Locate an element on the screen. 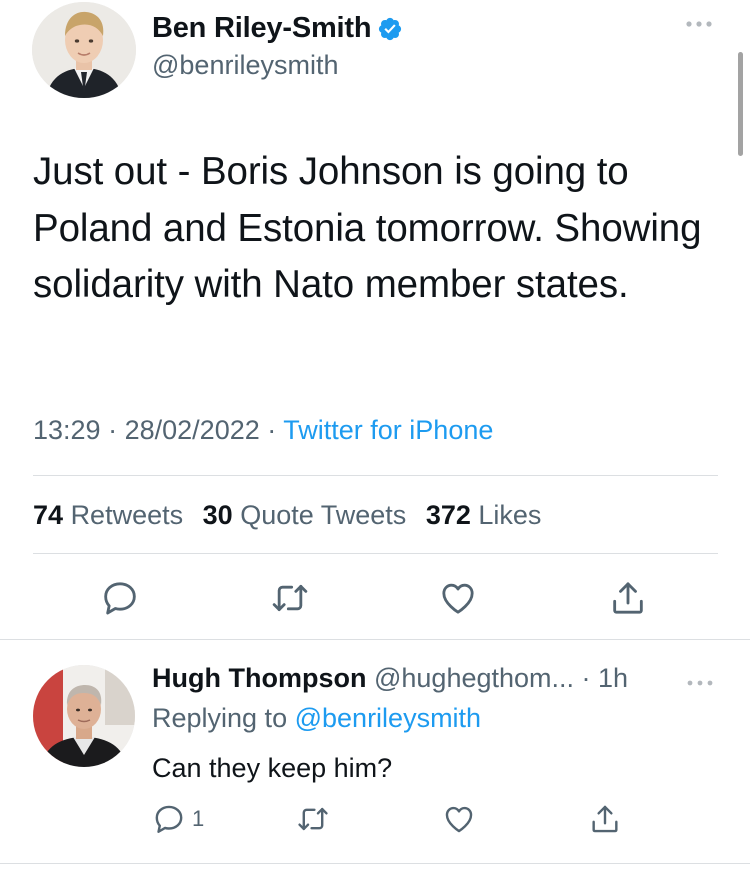 This screenshot has width=750, height=869. reply-text: Can they keep him? is located at coordinates (272, 768).